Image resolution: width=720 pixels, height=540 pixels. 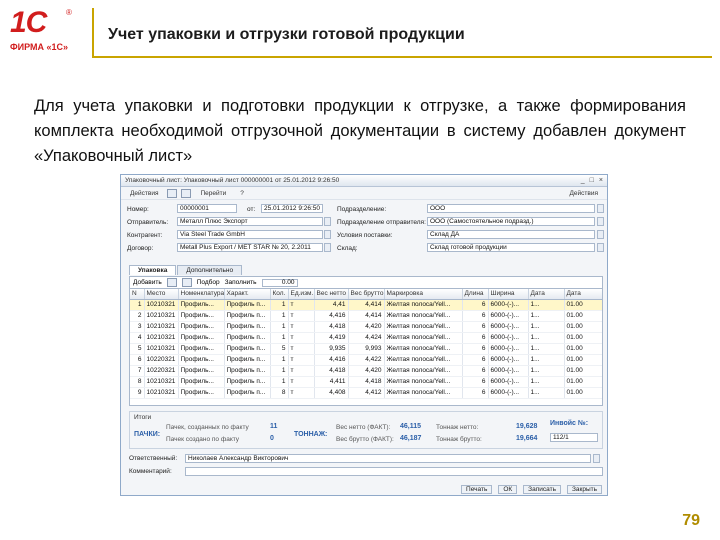 What do you see at coordinates (394, 471) in the screenshot?
I see `comment-field` at bounding box center [394, 471].